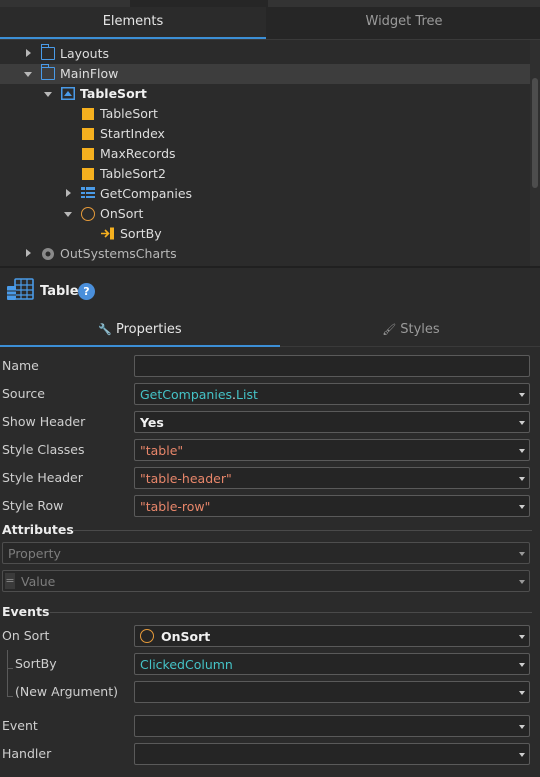 The width and height of the screenshot is (540, 777). Describe the element at coordinates (152, 422) in the screenshot. I see `show-header-value: Yes` at that location.